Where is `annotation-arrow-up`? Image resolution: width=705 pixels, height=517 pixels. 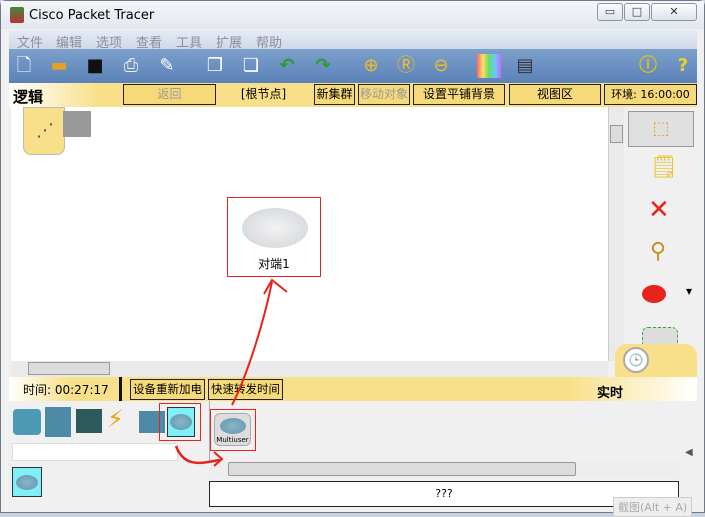
annotation-arrow-up is located at coordinates (252, 343).